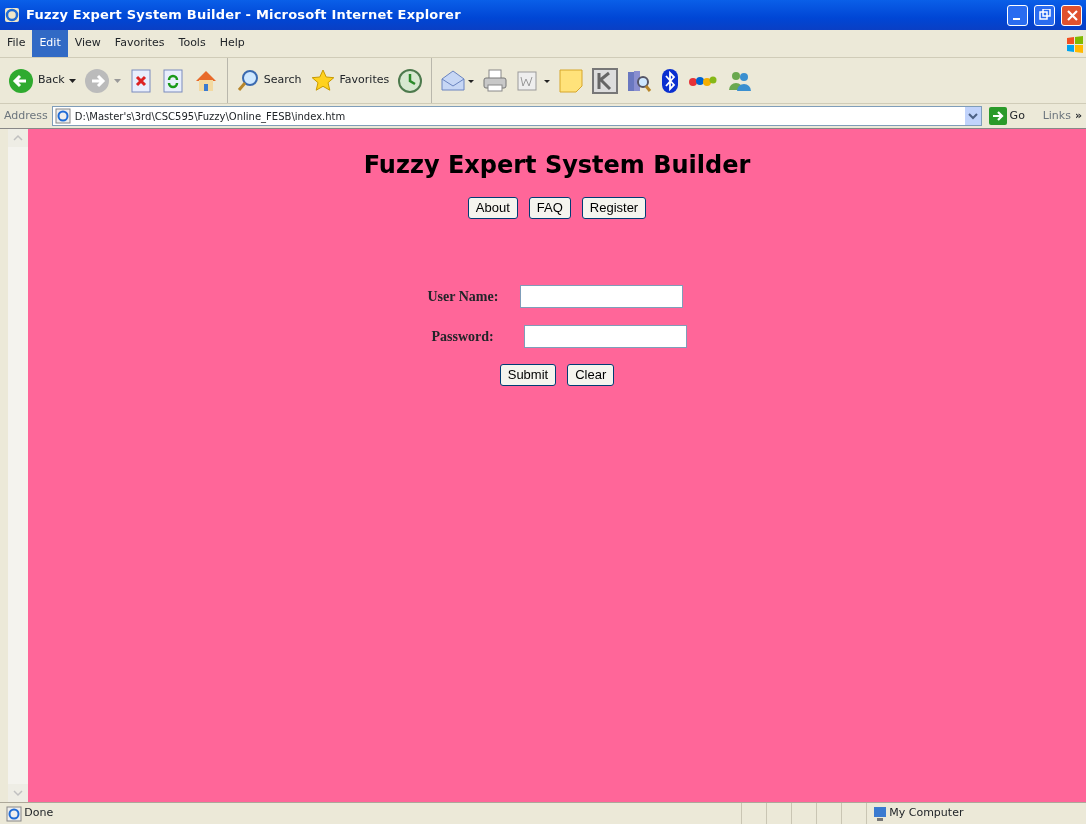 The height and width of the screenshot is (824, 1086). I want to click on dropdown-arrow-icon, so click(72, 80).